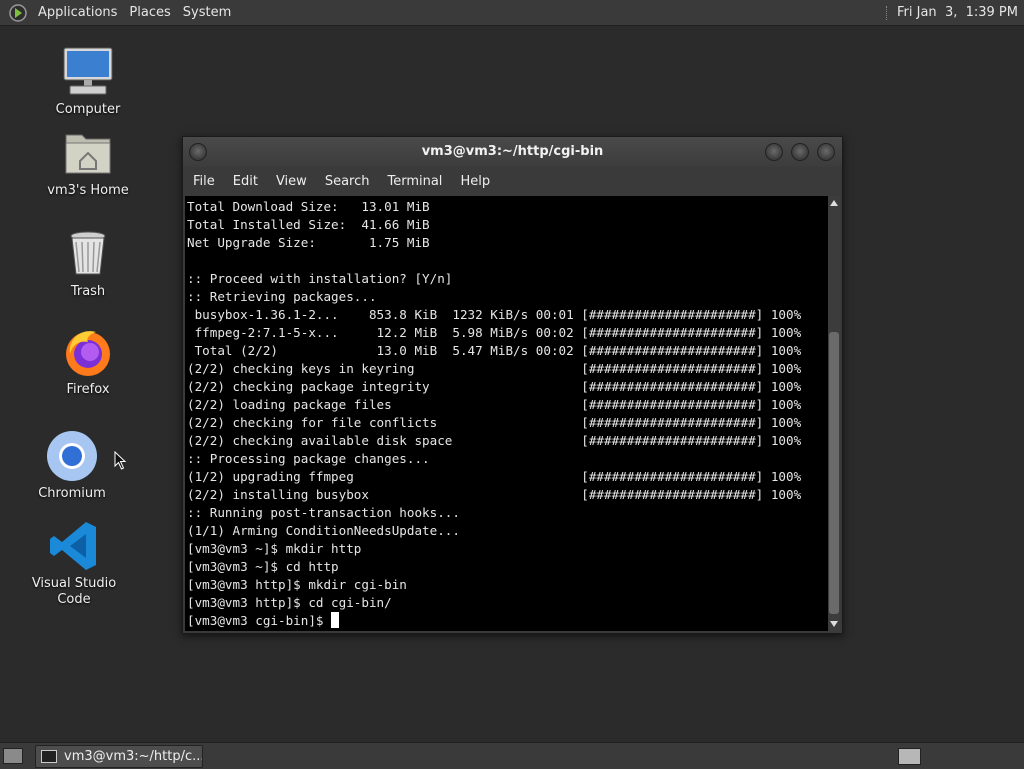 Image resolution: width=1024 pixels, height=769 pixels. I want to click on desktop-icon-label: Visual Studio Code, so click(74, 591).